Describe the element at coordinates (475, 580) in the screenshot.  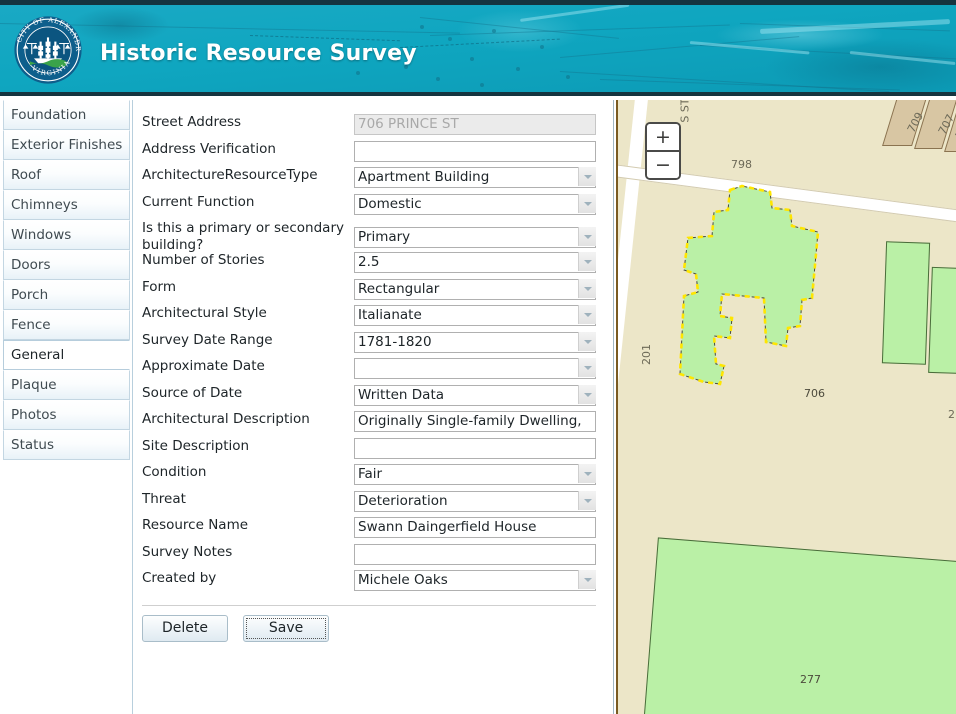
I see `dropdown-value: Michele Oaks` at that location.